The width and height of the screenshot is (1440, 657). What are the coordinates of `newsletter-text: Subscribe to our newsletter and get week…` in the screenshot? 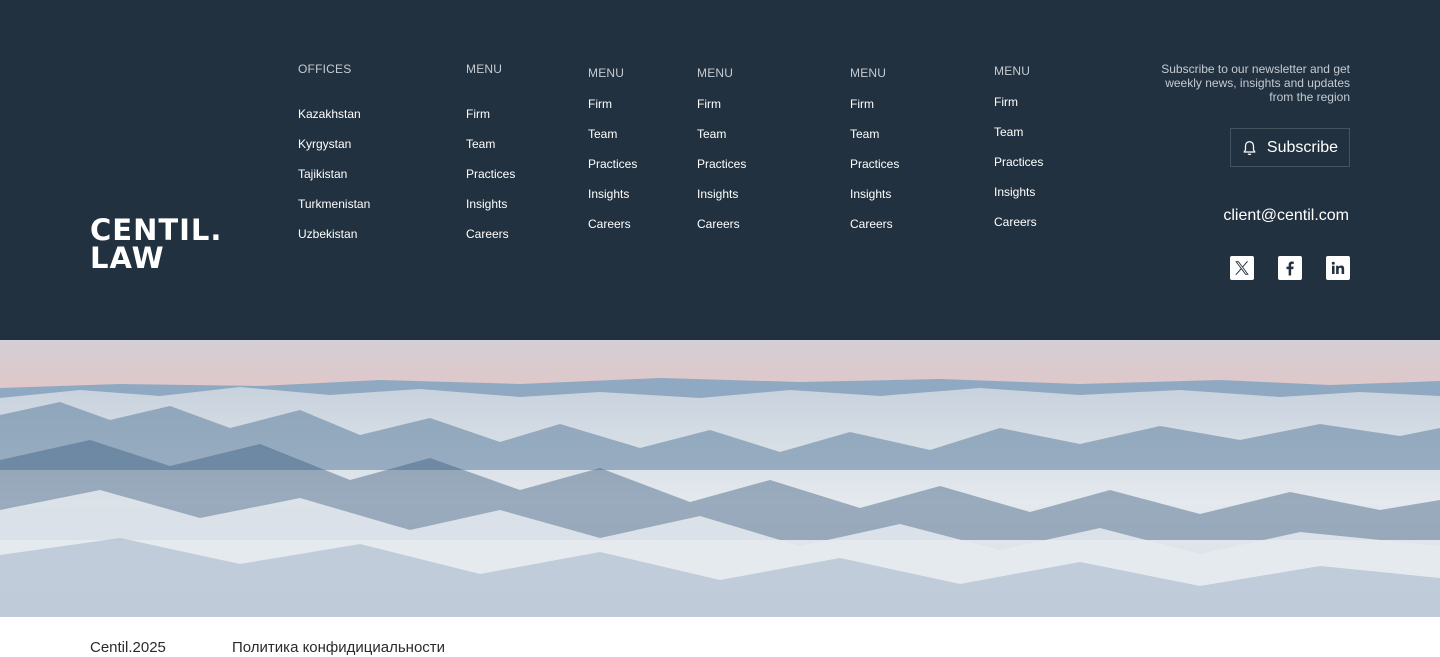 It's located at (1240, 83).